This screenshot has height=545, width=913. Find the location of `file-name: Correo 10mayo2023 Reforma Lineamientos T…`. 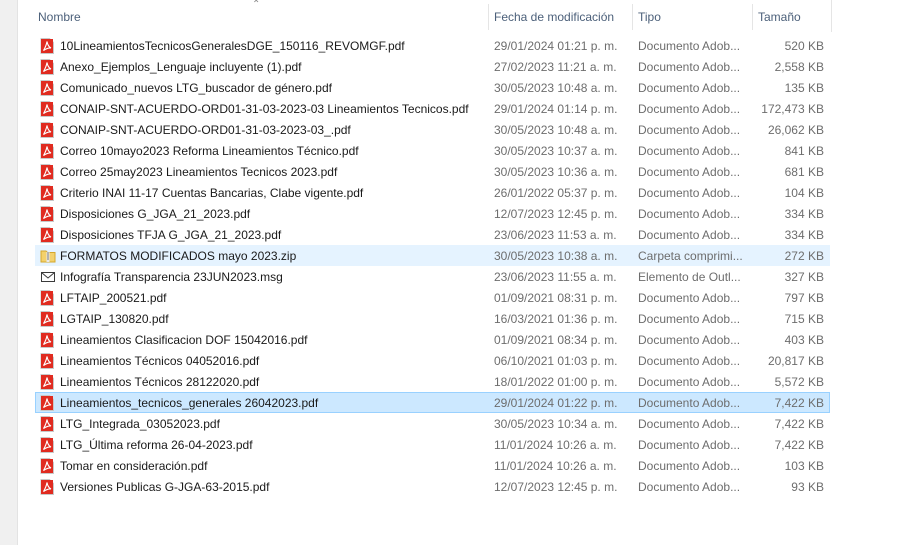

file-name: Correo 10mayo2023 Reforma Lineamientos T… is located at coordinates (209, 151).